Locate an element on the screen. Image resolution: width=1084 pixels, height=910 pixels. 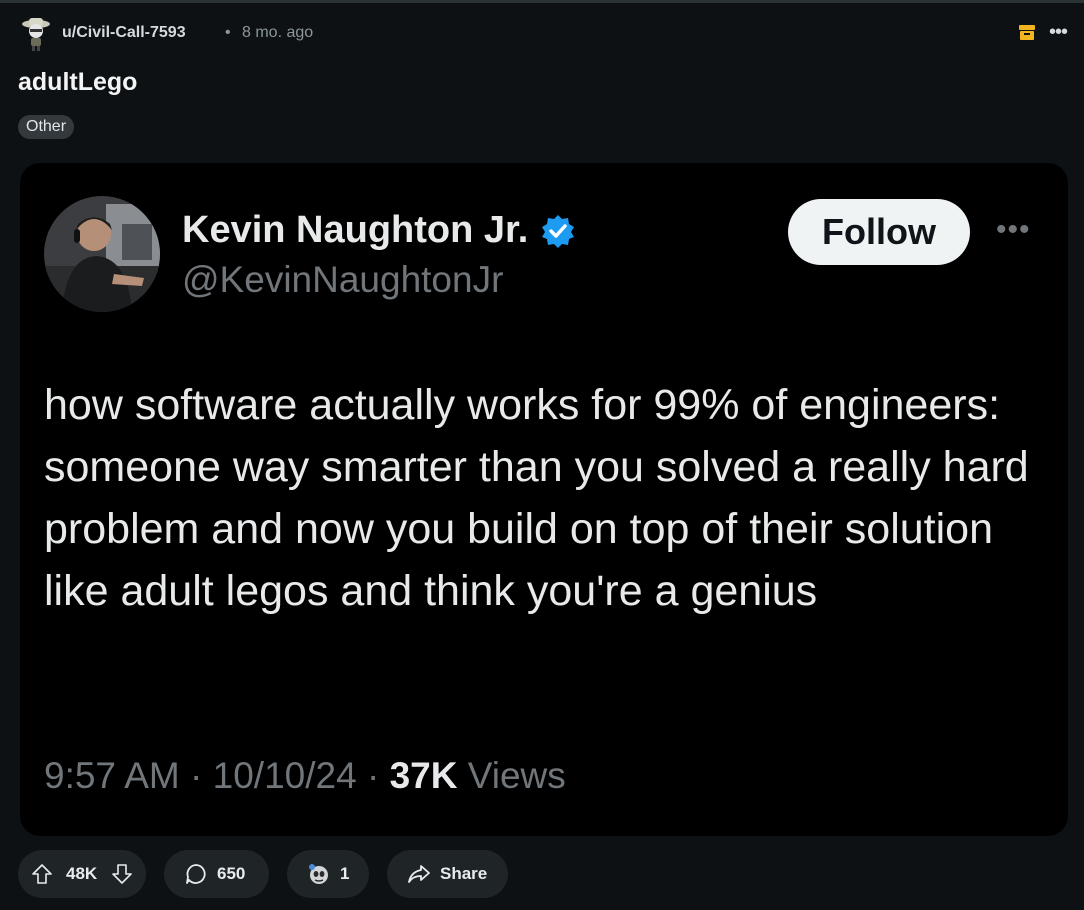
award-button: 1 is located at coordinates (328, 874).